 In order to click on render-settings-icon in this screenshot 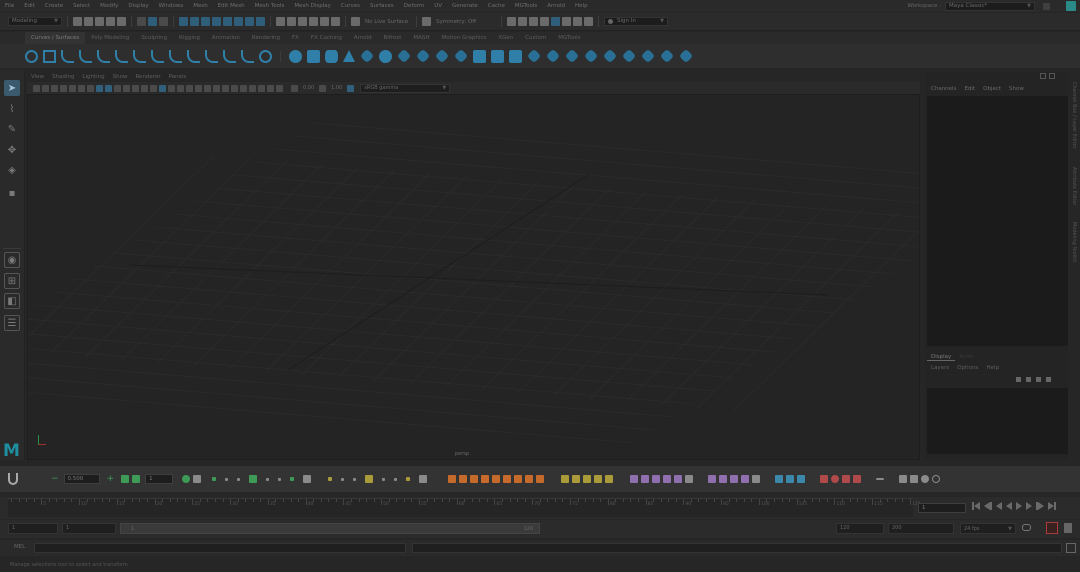, I will do `click(545, 21)`.